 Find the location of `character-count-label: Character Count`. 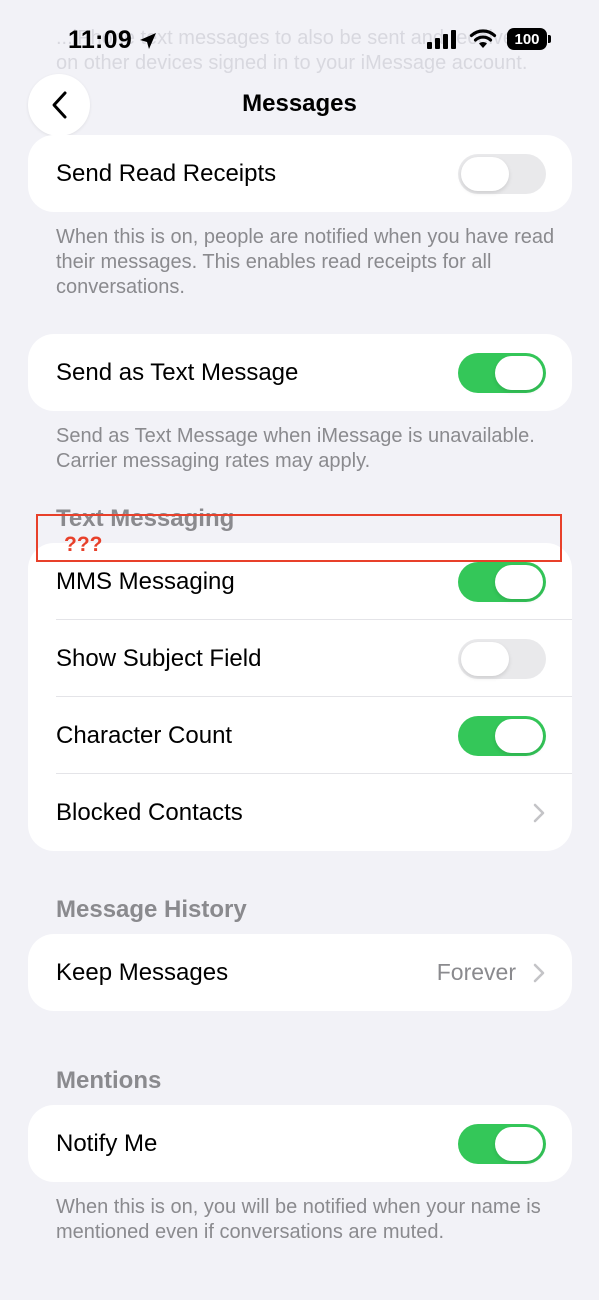

character-count-label: Character Count is located at coordinates (144, 735).